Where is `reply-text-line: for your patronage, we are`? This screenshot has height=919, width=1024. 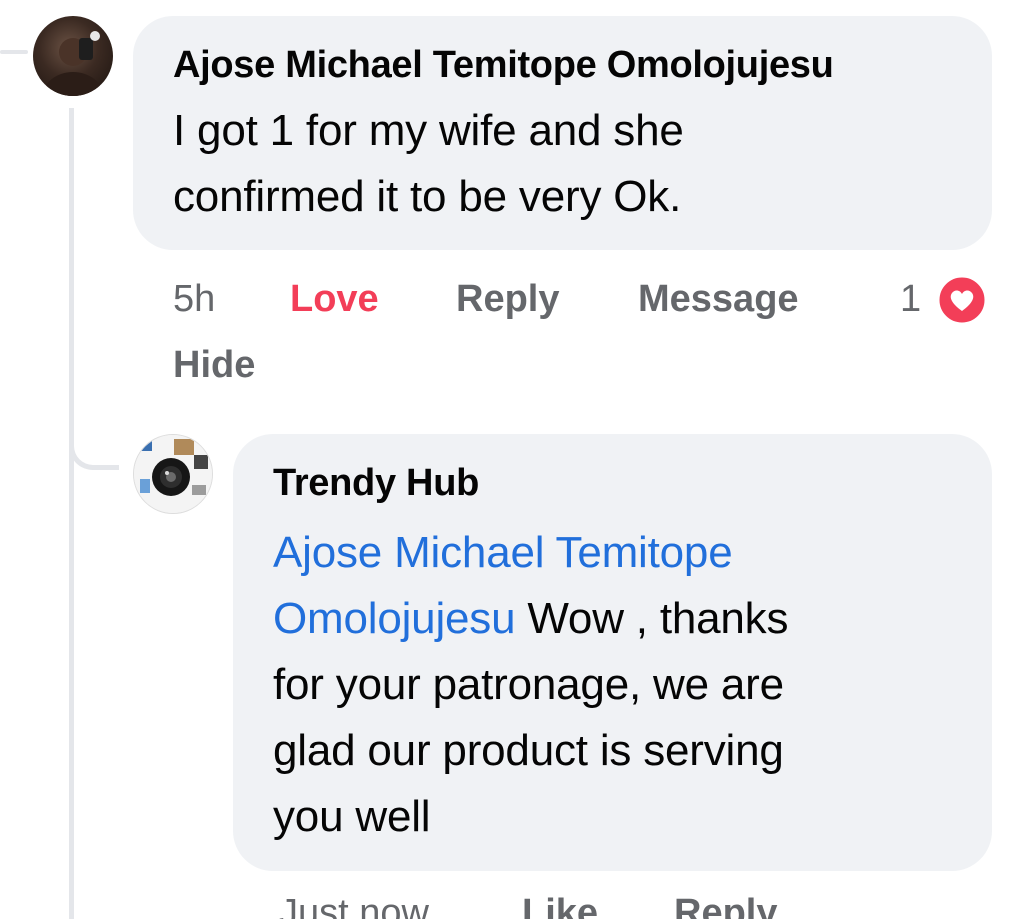 reply-text-line: for your patronage, we are is located at coordinates (528, 684).